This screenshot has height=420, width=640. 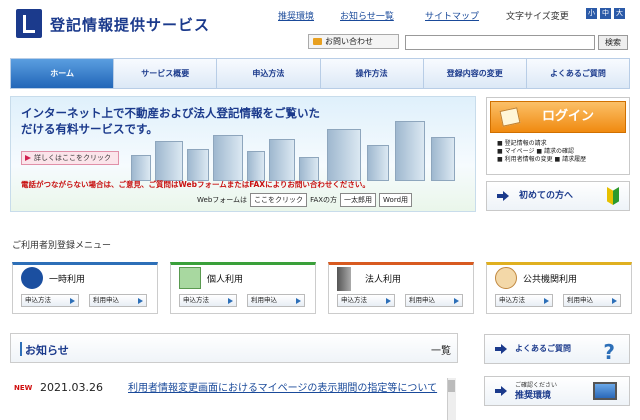 What do you see at coordinates (510, 117) in the screenshot?
I see `document-icon` at bounding box center [510, 117].